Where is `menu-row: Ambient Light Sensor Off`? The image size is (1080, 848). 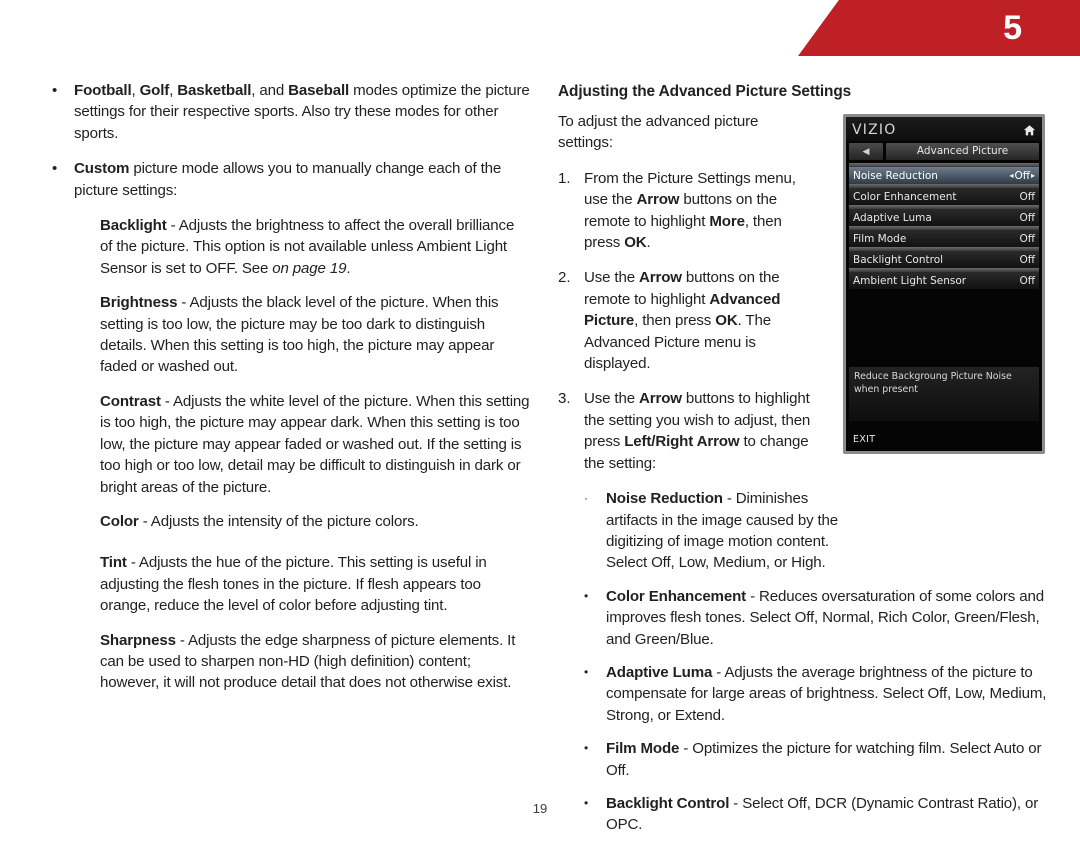
menu-row: Ambient Light Sensor Off is located at coordinates (944, 280).